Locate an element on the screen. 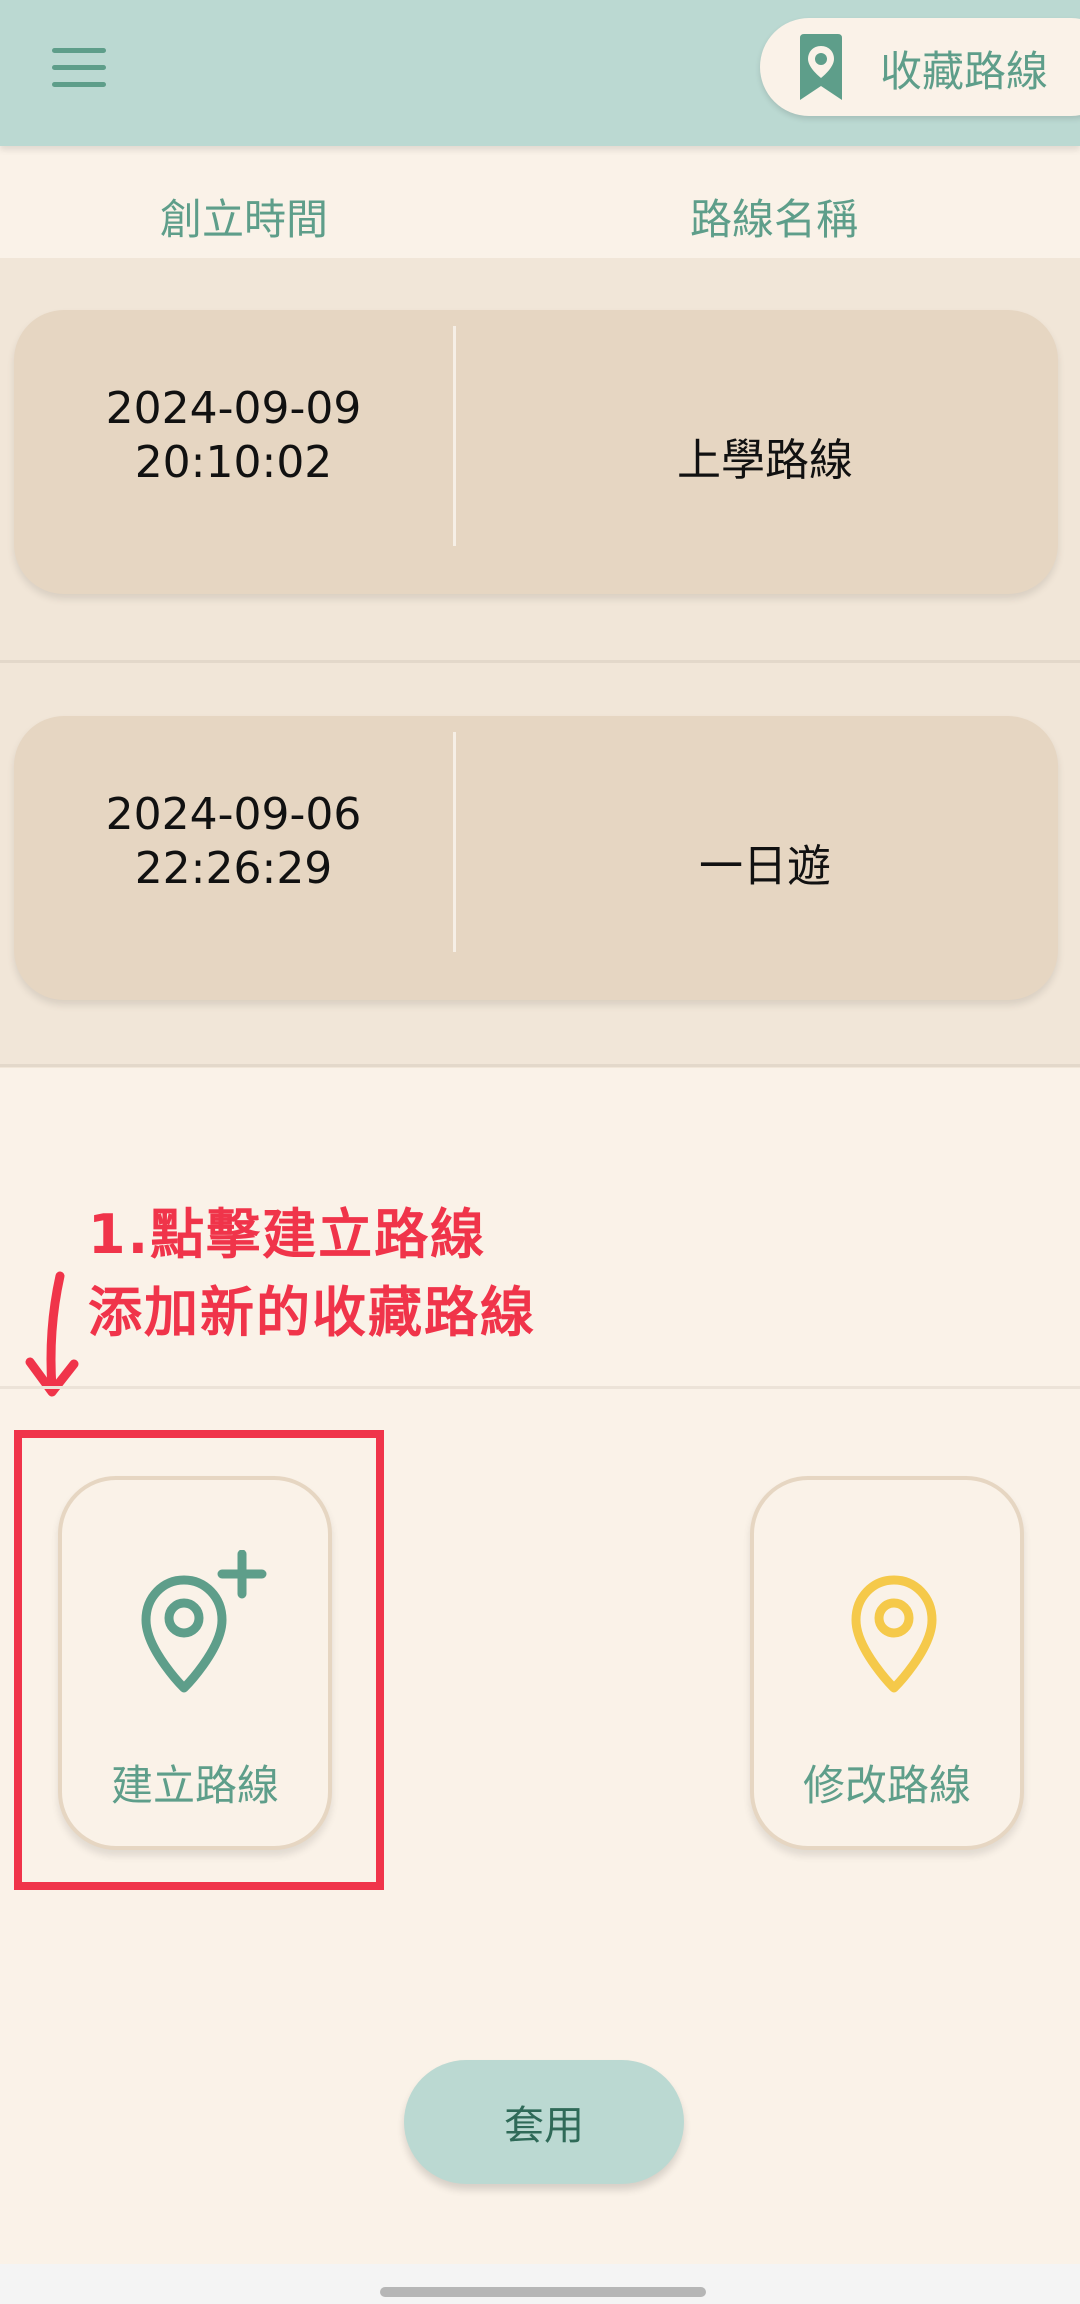 This screenshot has height=2304, width=1080. app-bar: 收藏路線 is located at coordinates (540, 73).